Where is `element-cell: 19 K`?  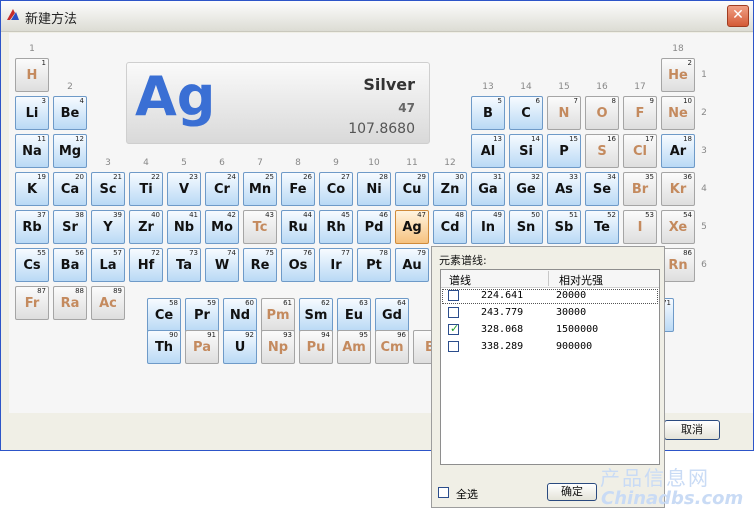
element-cell: 19 K is located at coordinates (32, 189).